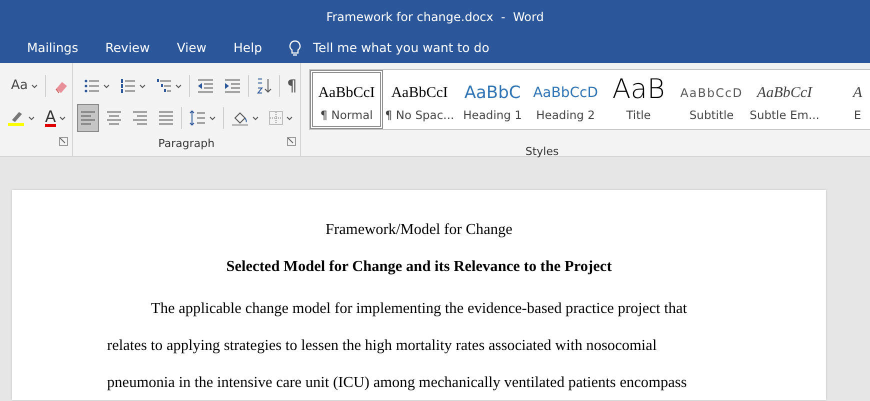 The height and width of the screenshot is (401, 870). Describe the element at coordinates (347, 99) in the screenshot. I see `style-item: AaBbCcI ¶ Normal` at that location.